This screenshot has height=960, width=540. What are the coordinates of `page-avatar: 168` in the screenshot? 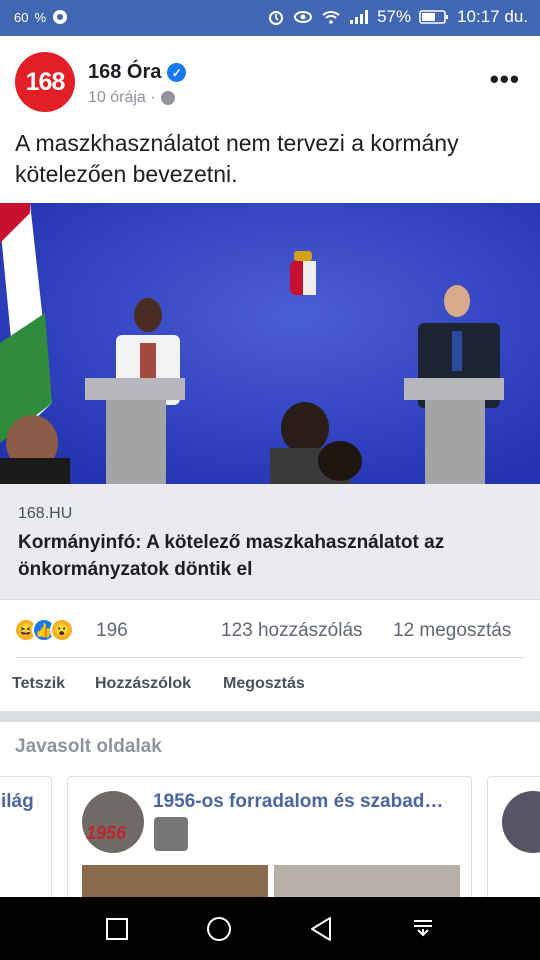 It's located at (45, 82).